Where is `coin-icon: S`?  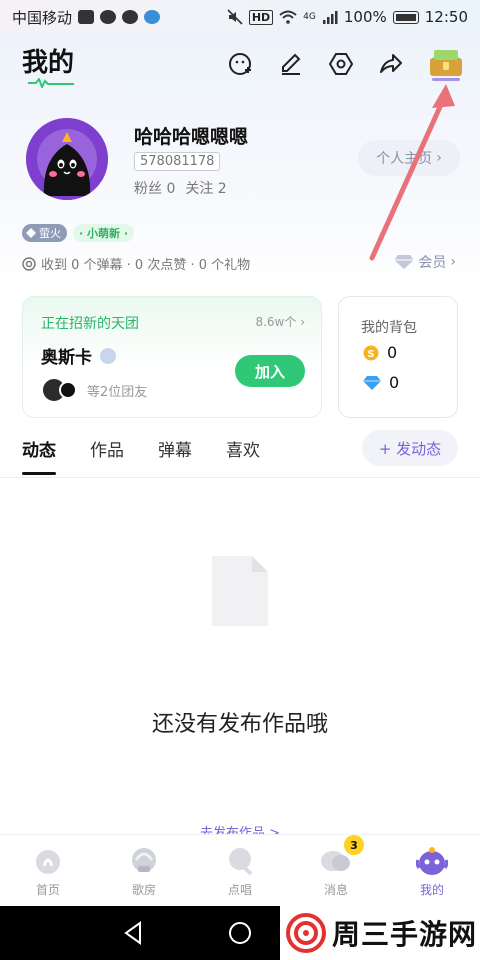 coin-icon: S is located at coordinates (371, 352).